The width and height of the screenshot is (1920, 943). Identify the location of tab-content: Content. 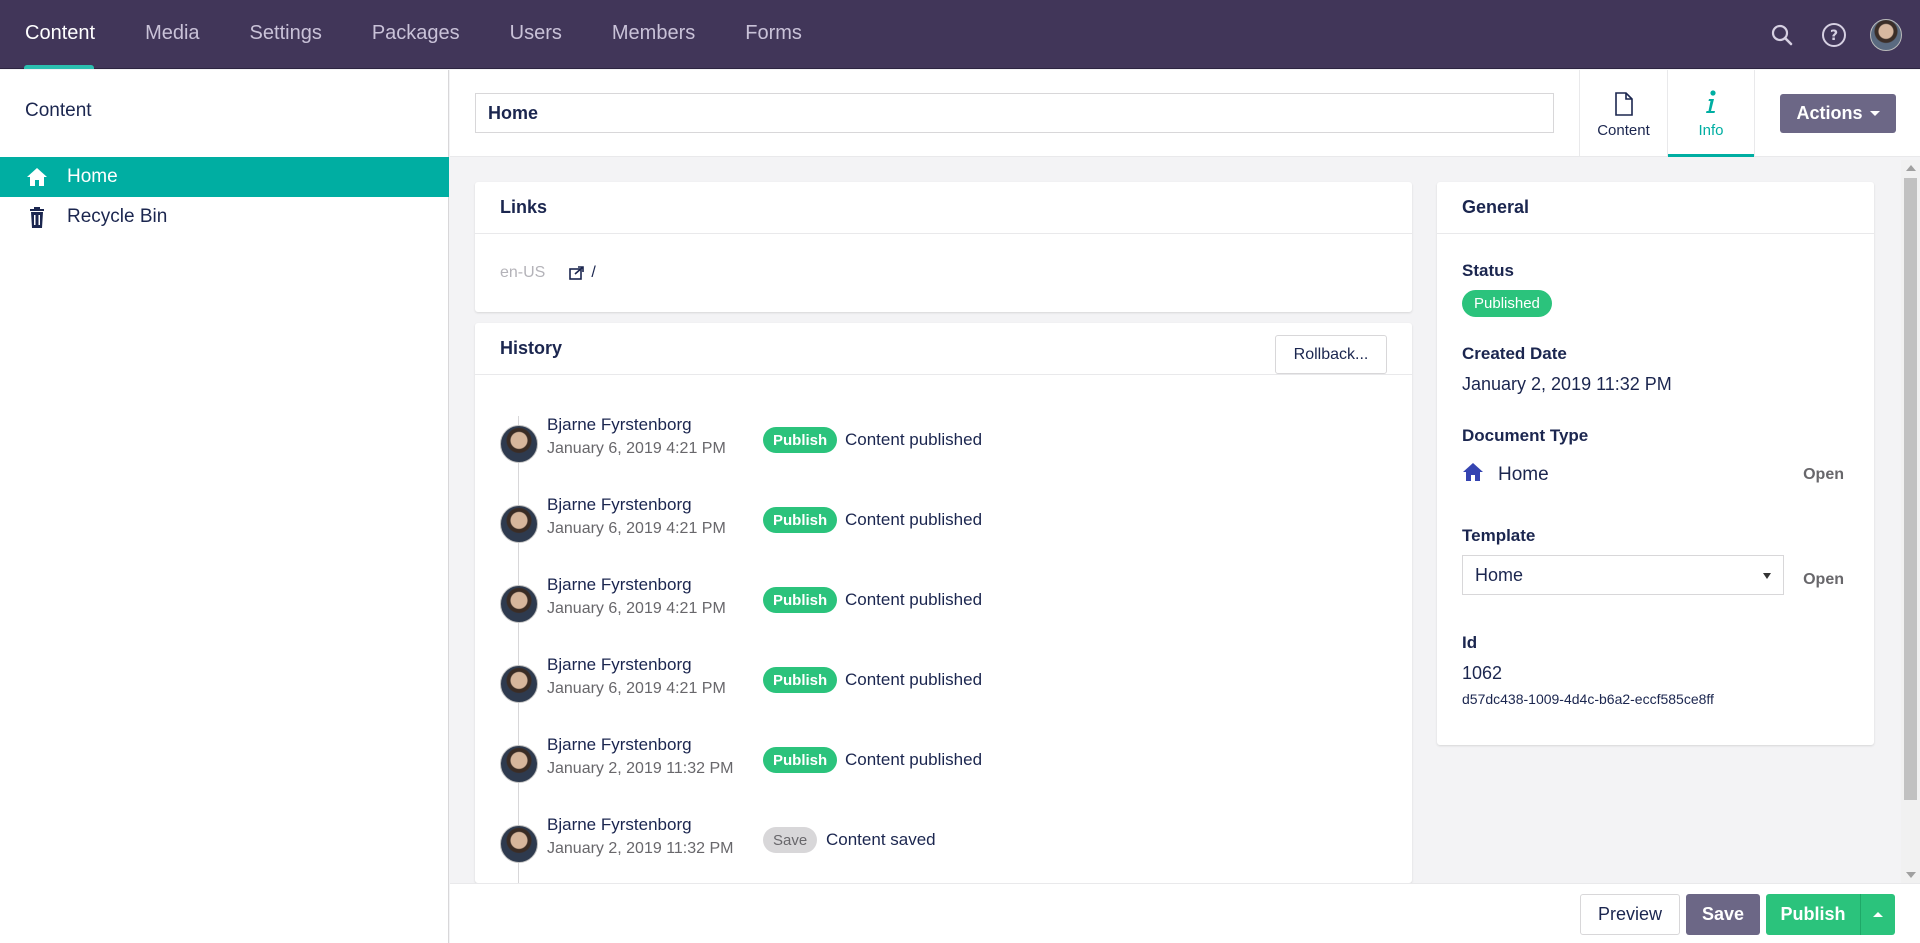
(1623, 113).